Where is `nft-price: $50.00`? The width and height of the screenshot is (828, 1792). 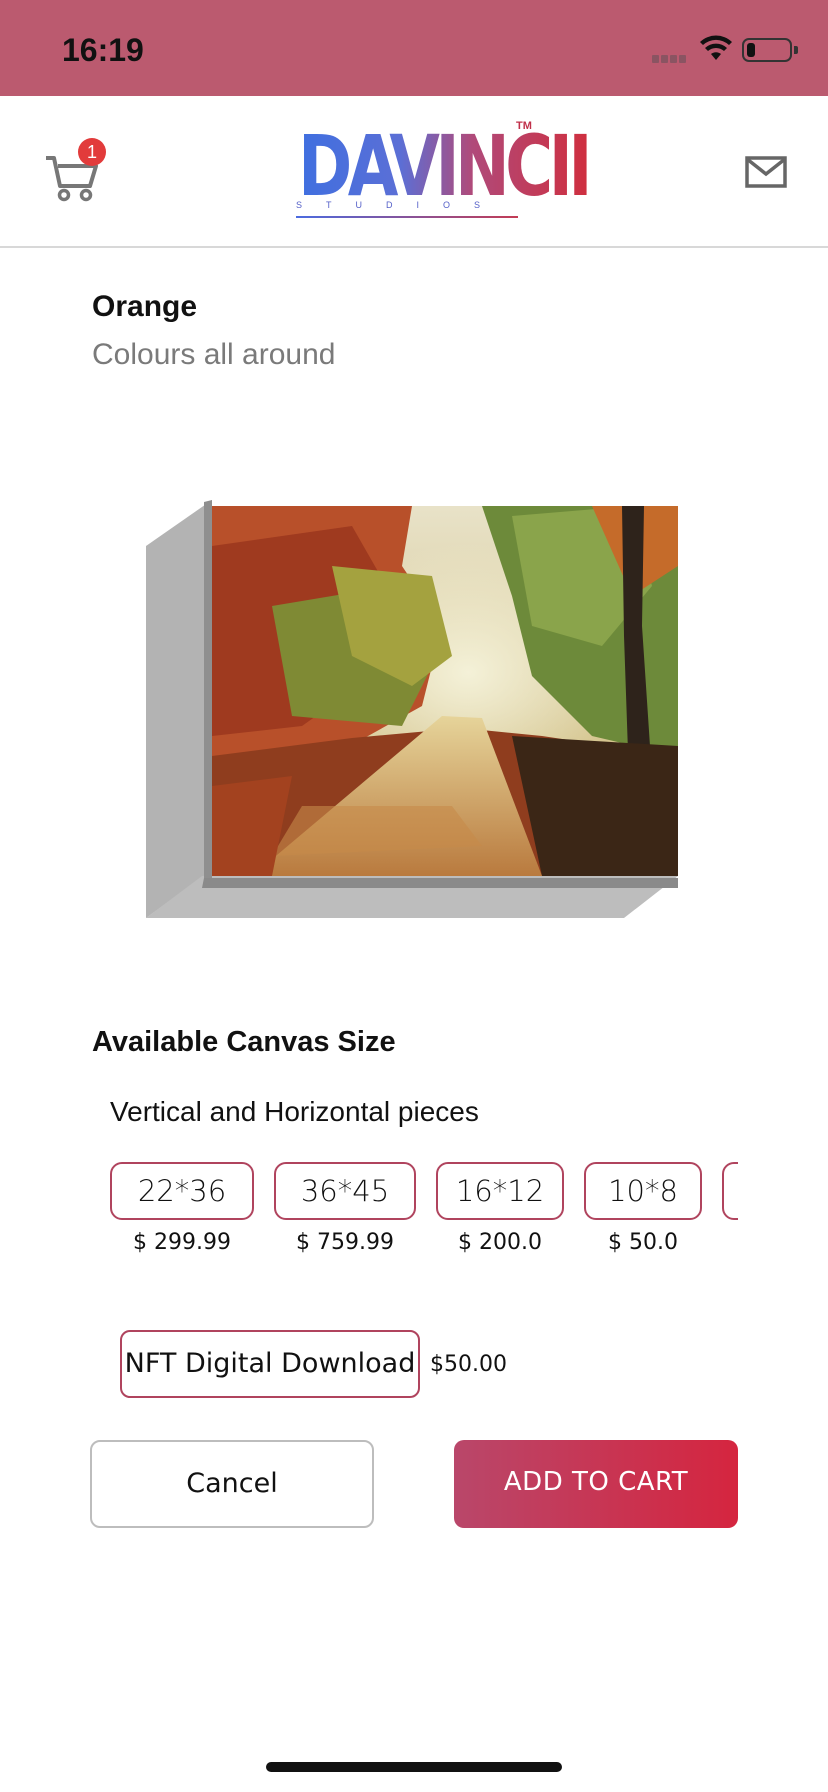
nft-price: $50.00 is located at coordinates (468, 1364).